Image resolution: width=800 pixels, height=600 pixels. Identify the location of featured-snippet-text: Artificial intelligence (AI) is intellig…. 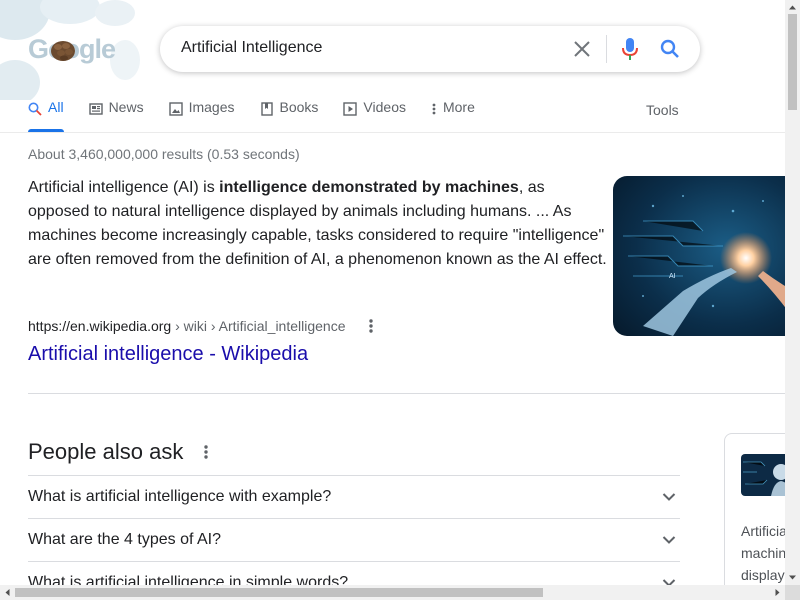
(318, 224).